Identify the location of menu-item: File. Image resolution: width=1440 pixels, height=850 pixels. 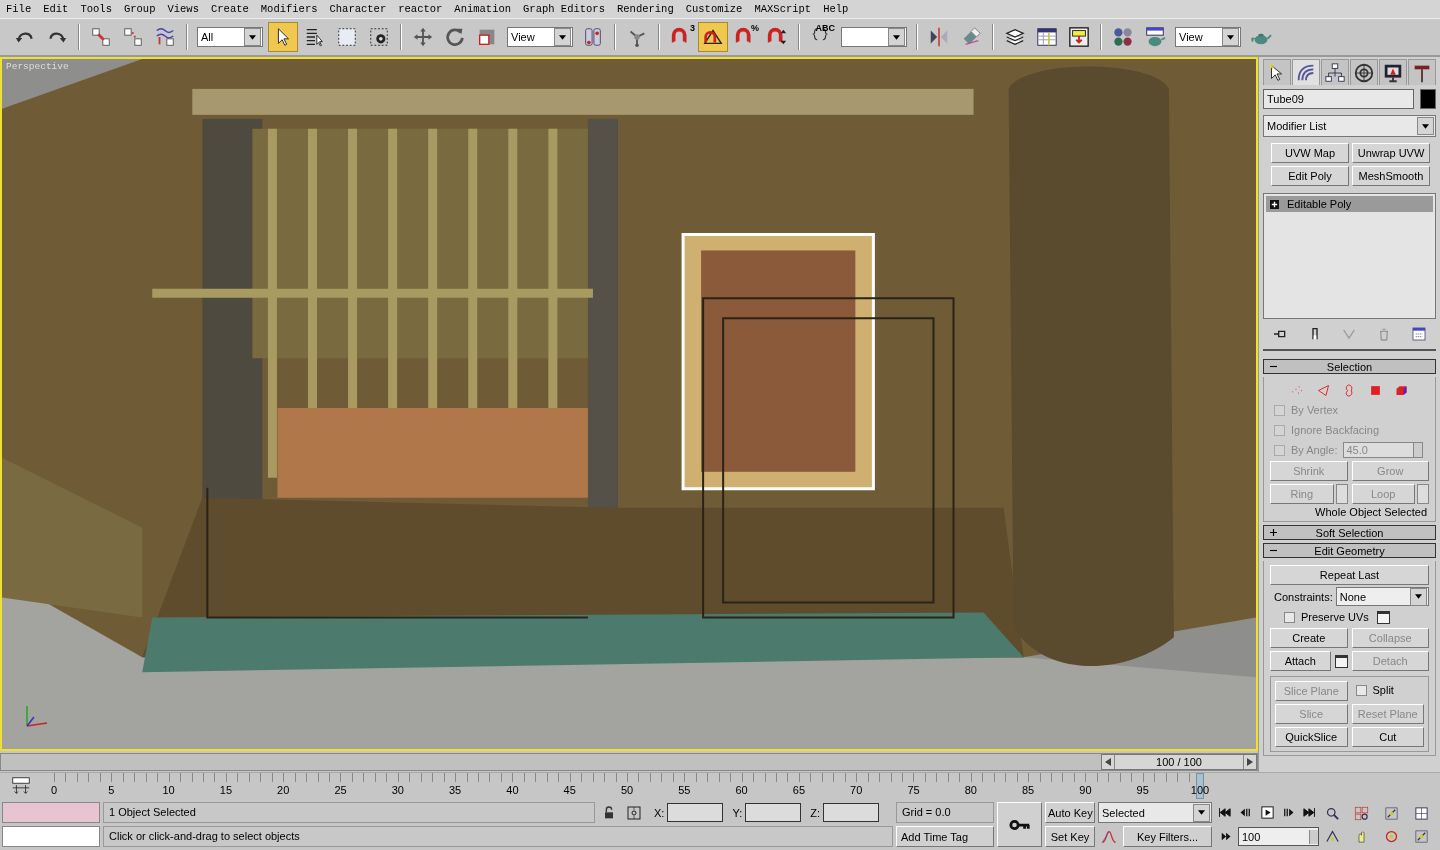
(19, 9).